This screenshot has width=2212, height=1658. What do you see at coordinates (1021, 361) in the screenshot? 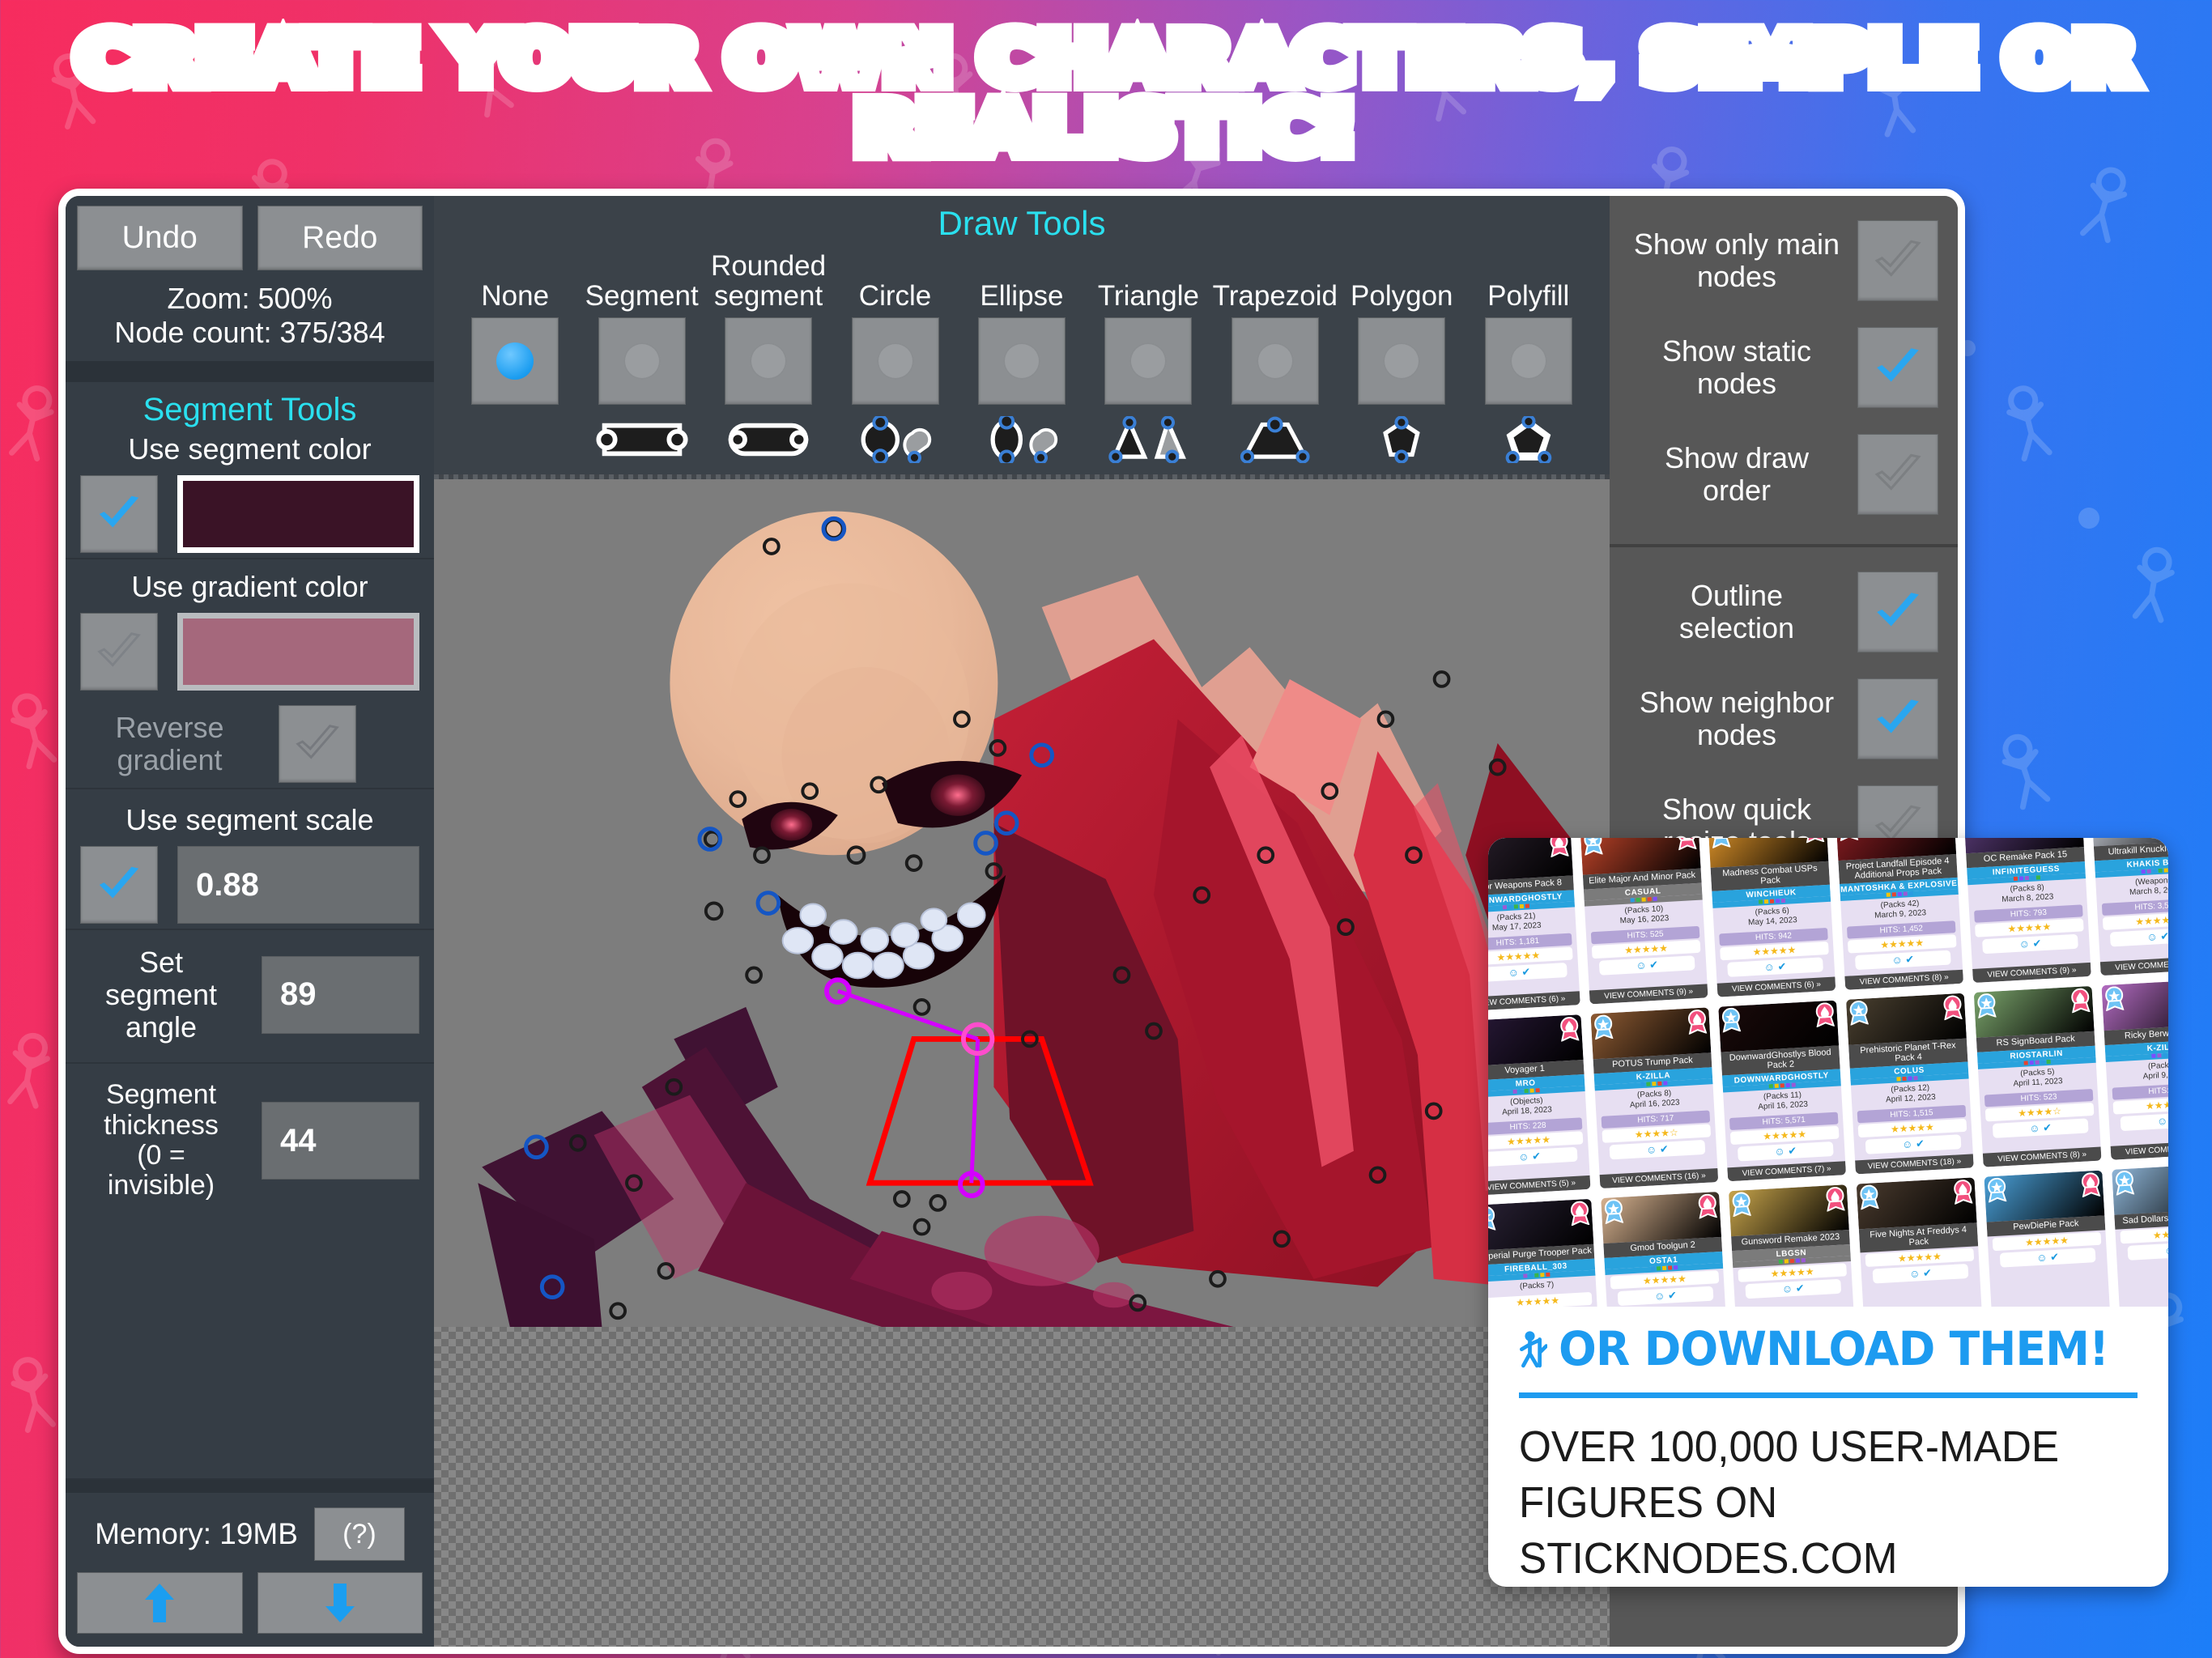
I see `tool-ellipse-radio` at bounding box center [1021, 361].